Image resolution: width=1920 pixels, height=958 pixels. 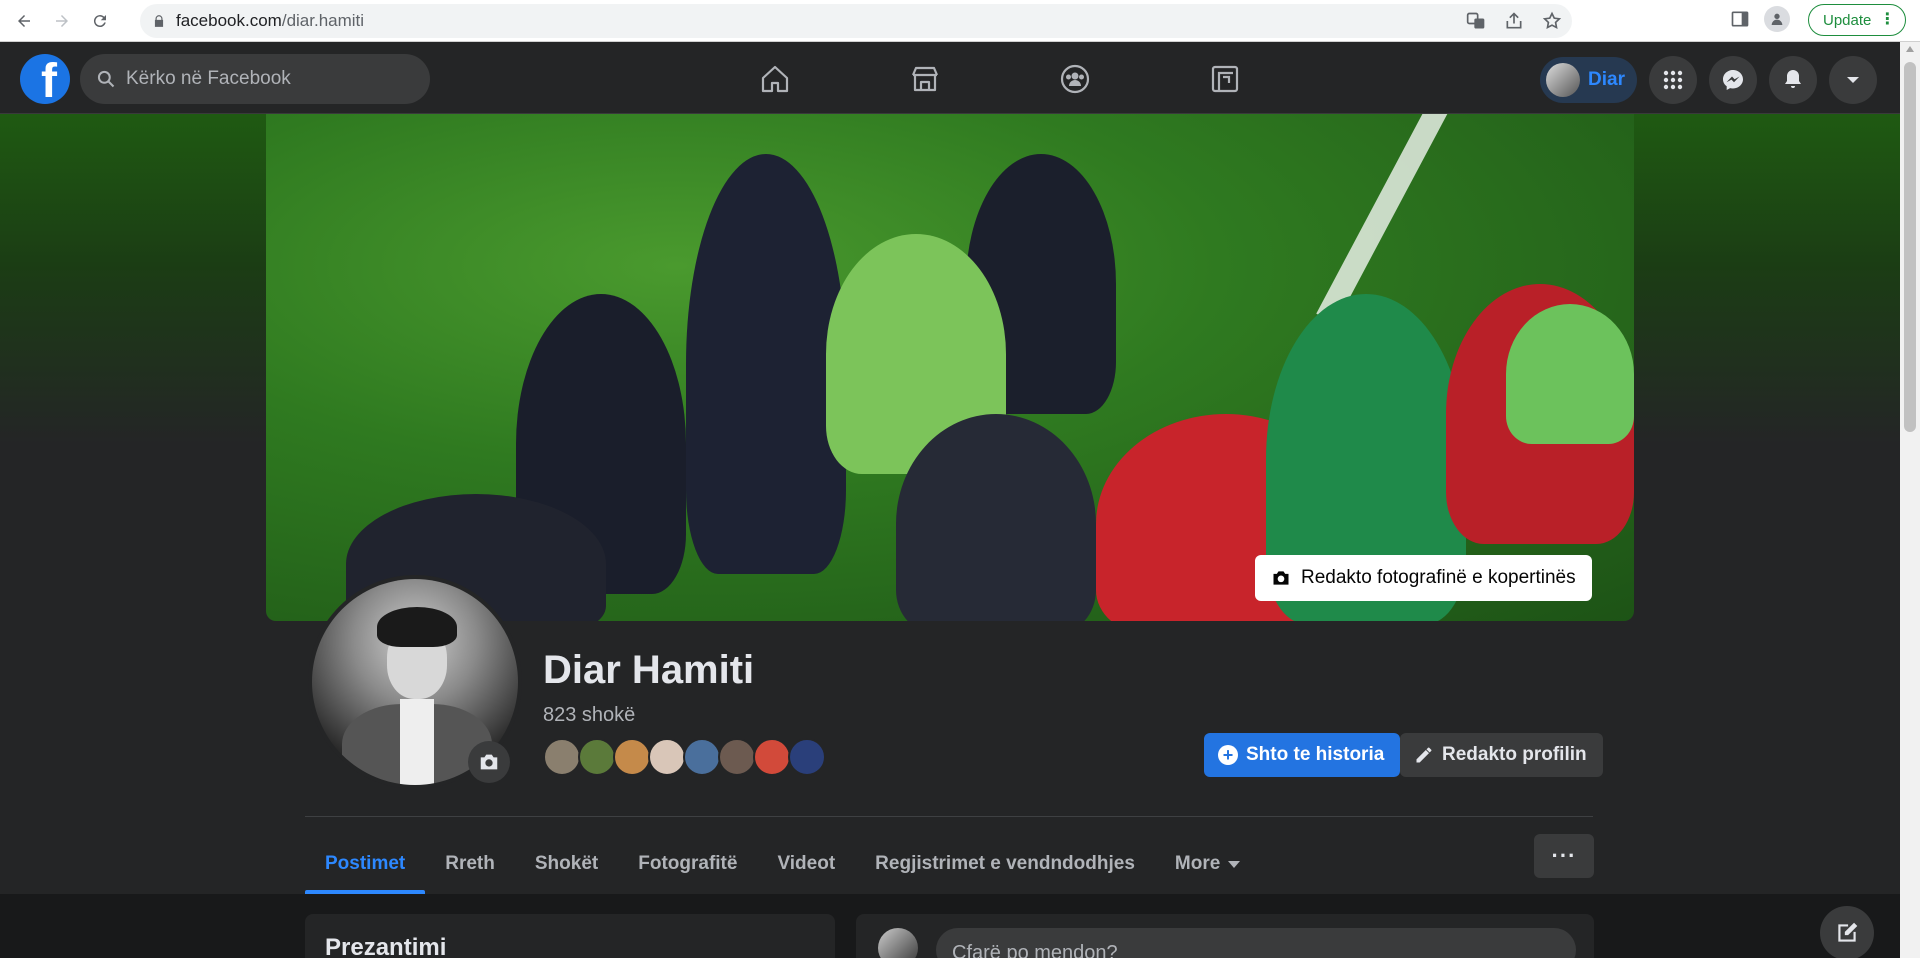 What do you see at coordinates (1315, 754) in the screenshot?
I see `add-to-story-label: Shto te historia` at bounding box center [1315, 754].